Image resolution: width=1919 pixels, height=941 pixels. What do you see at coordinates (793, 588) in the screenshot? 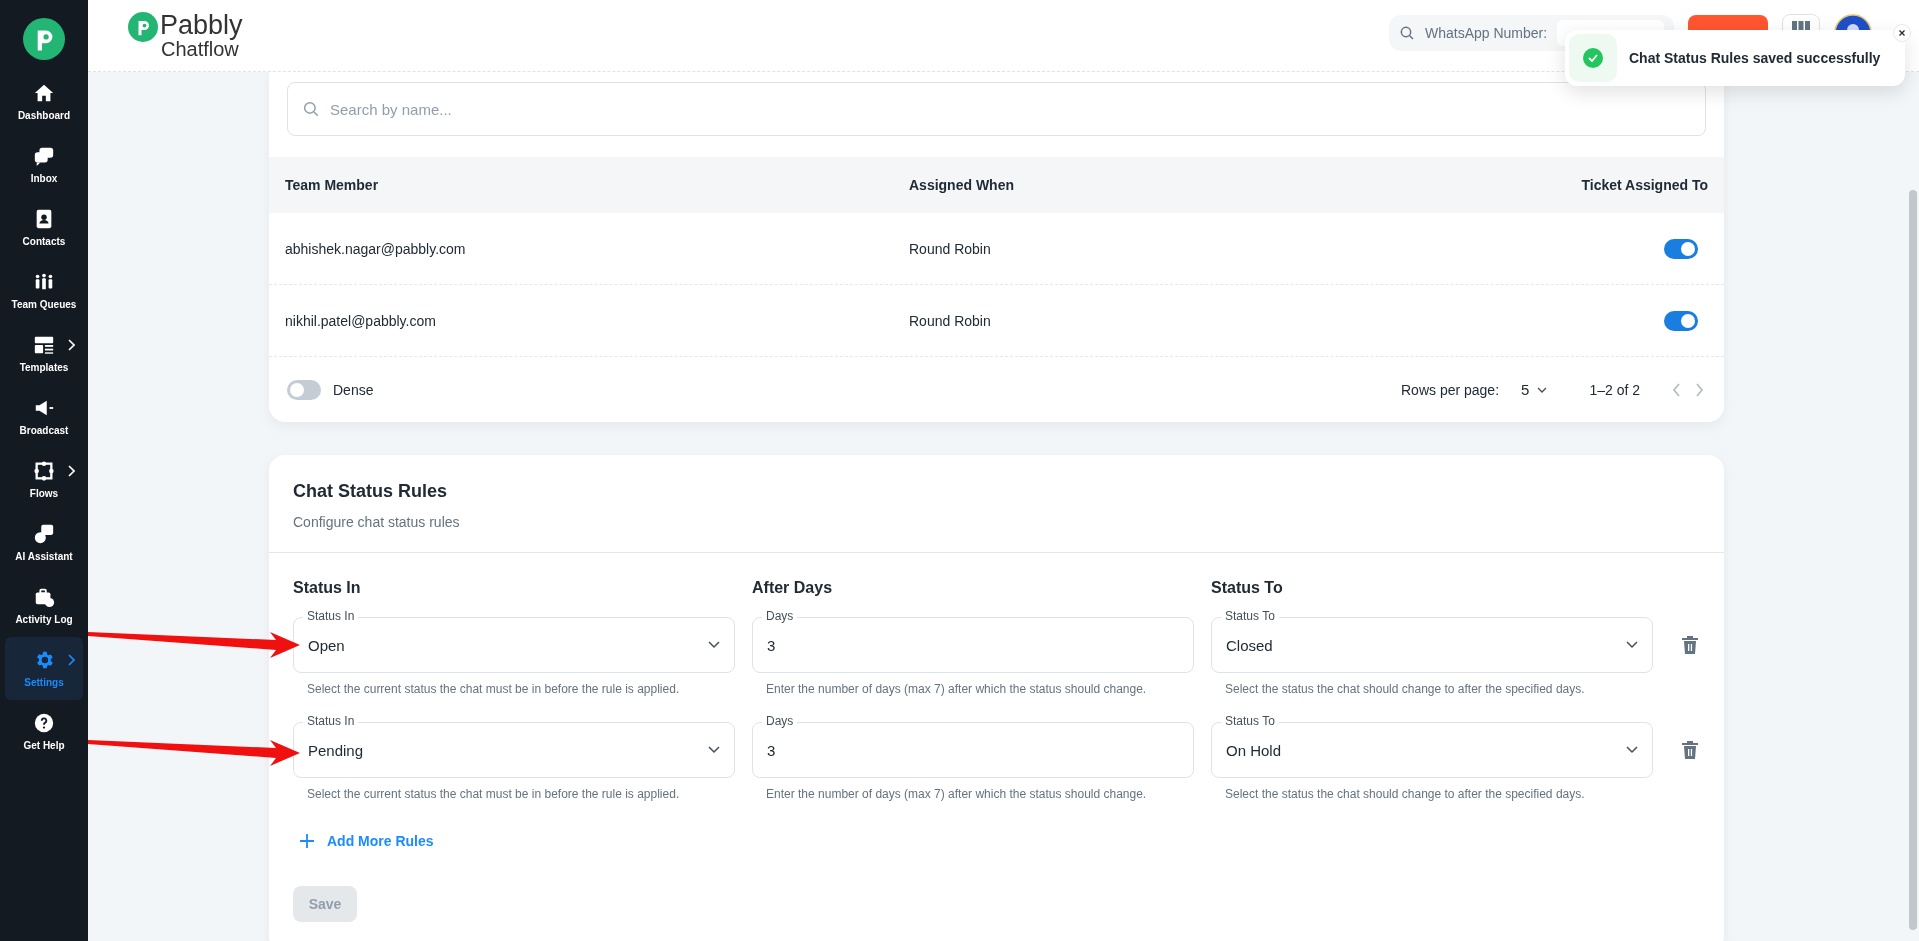
I see `column-heading: After Days` at bounding box center [793, 588].